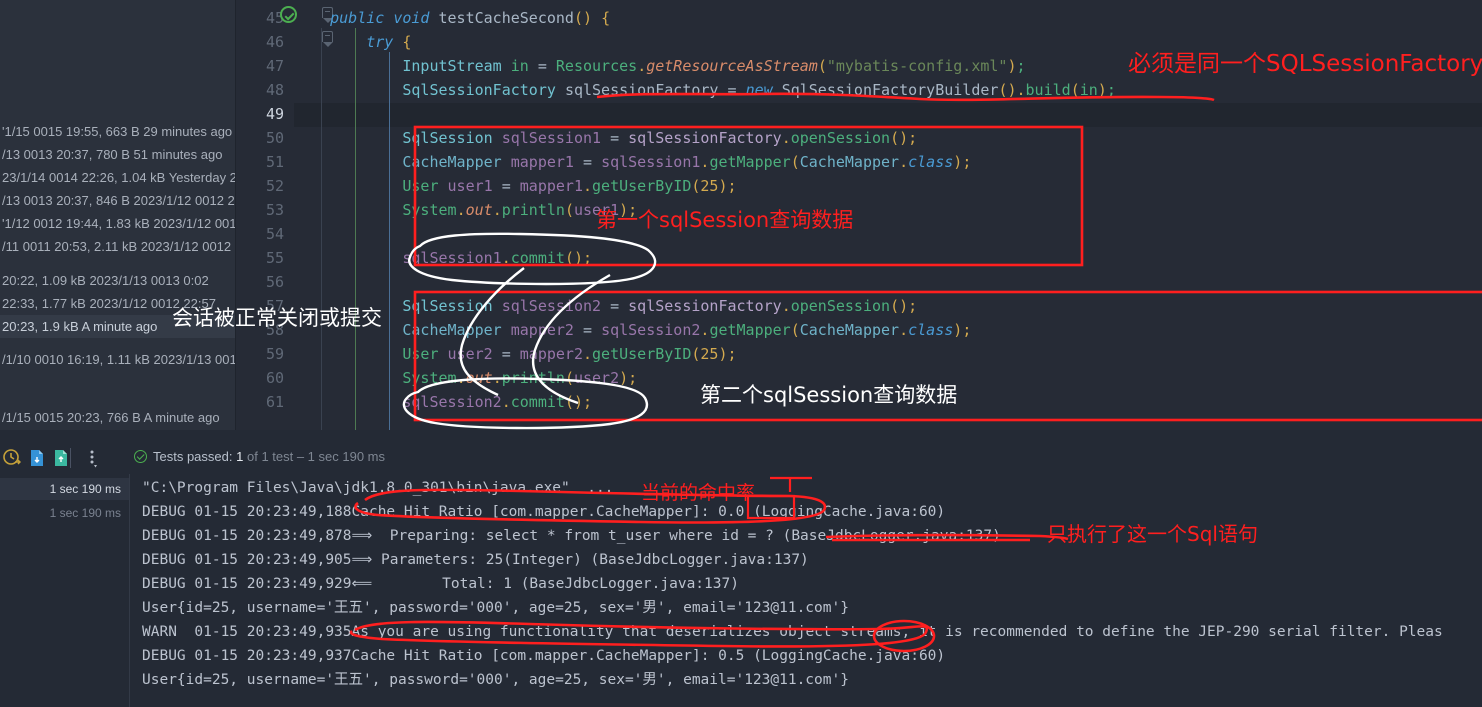 This screenshot has width=1482, height=707. What do you see at coordinates (37, 460) in the screenshot?
I see `import-file-icon` at bounding box center [37, 460].